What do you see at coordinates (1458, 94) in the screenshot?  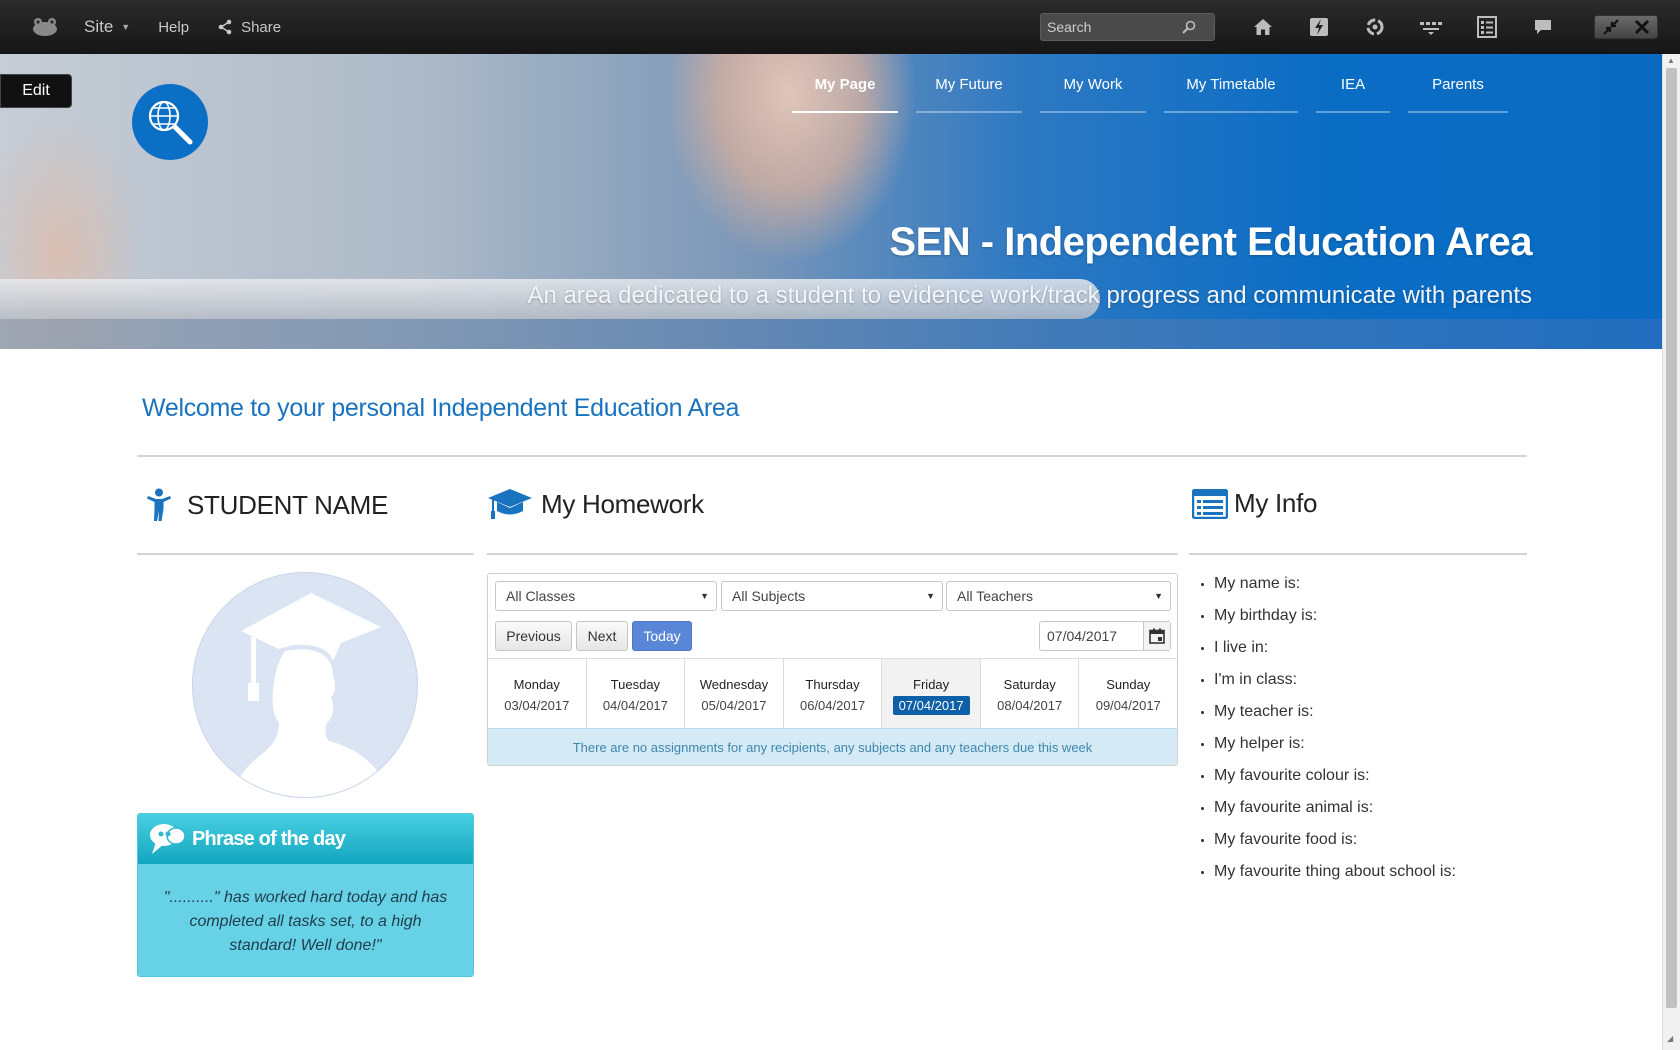 I see `nav-parents: Parents` at bounding box center [1458, 94].